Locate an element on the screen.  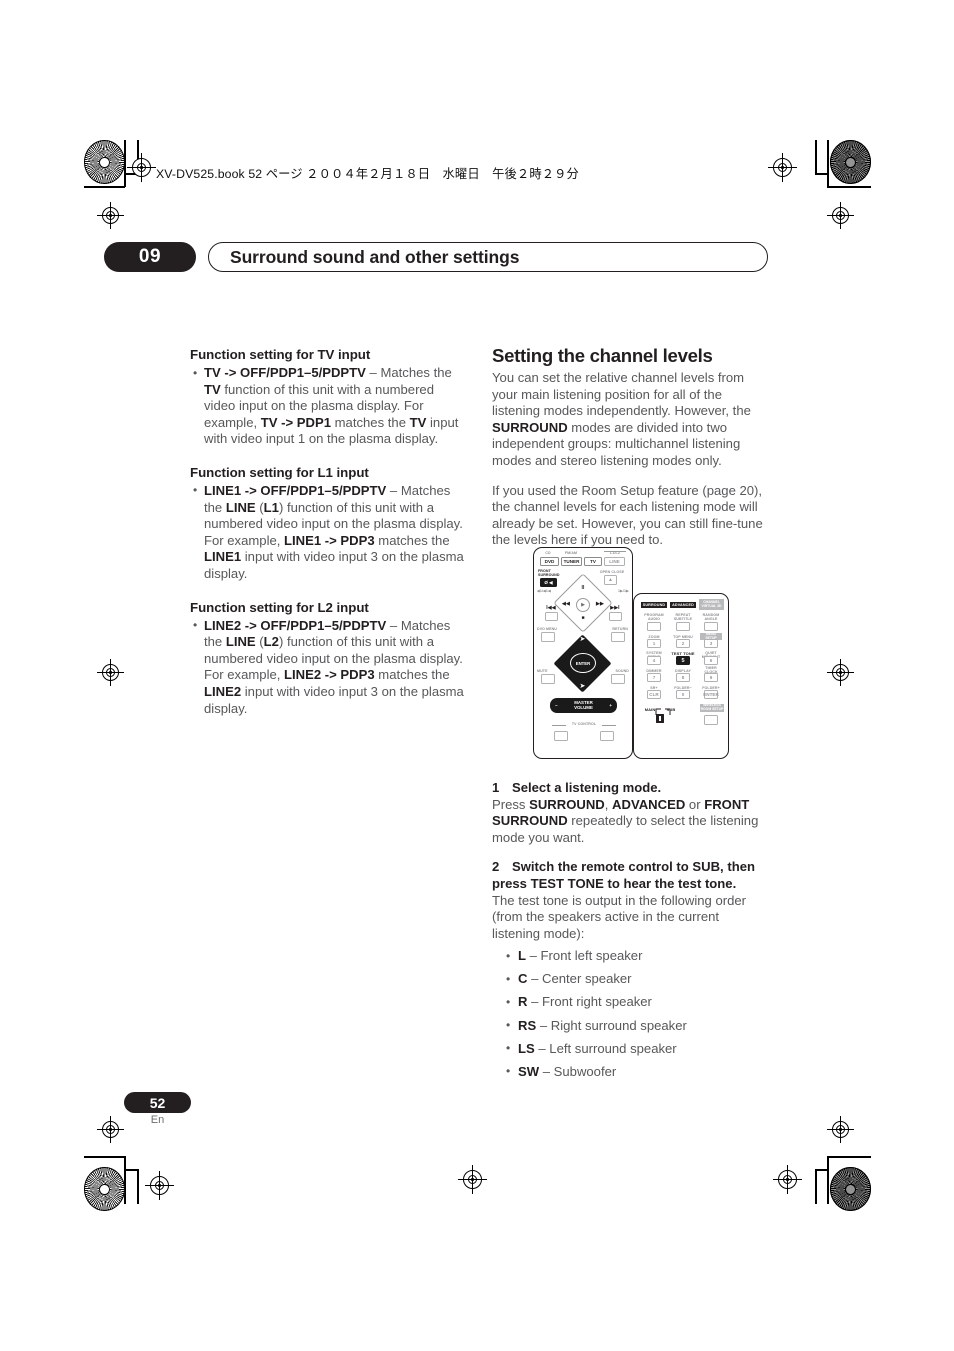
bullet-bold: LINE1 is located at coordinates (223, 557).